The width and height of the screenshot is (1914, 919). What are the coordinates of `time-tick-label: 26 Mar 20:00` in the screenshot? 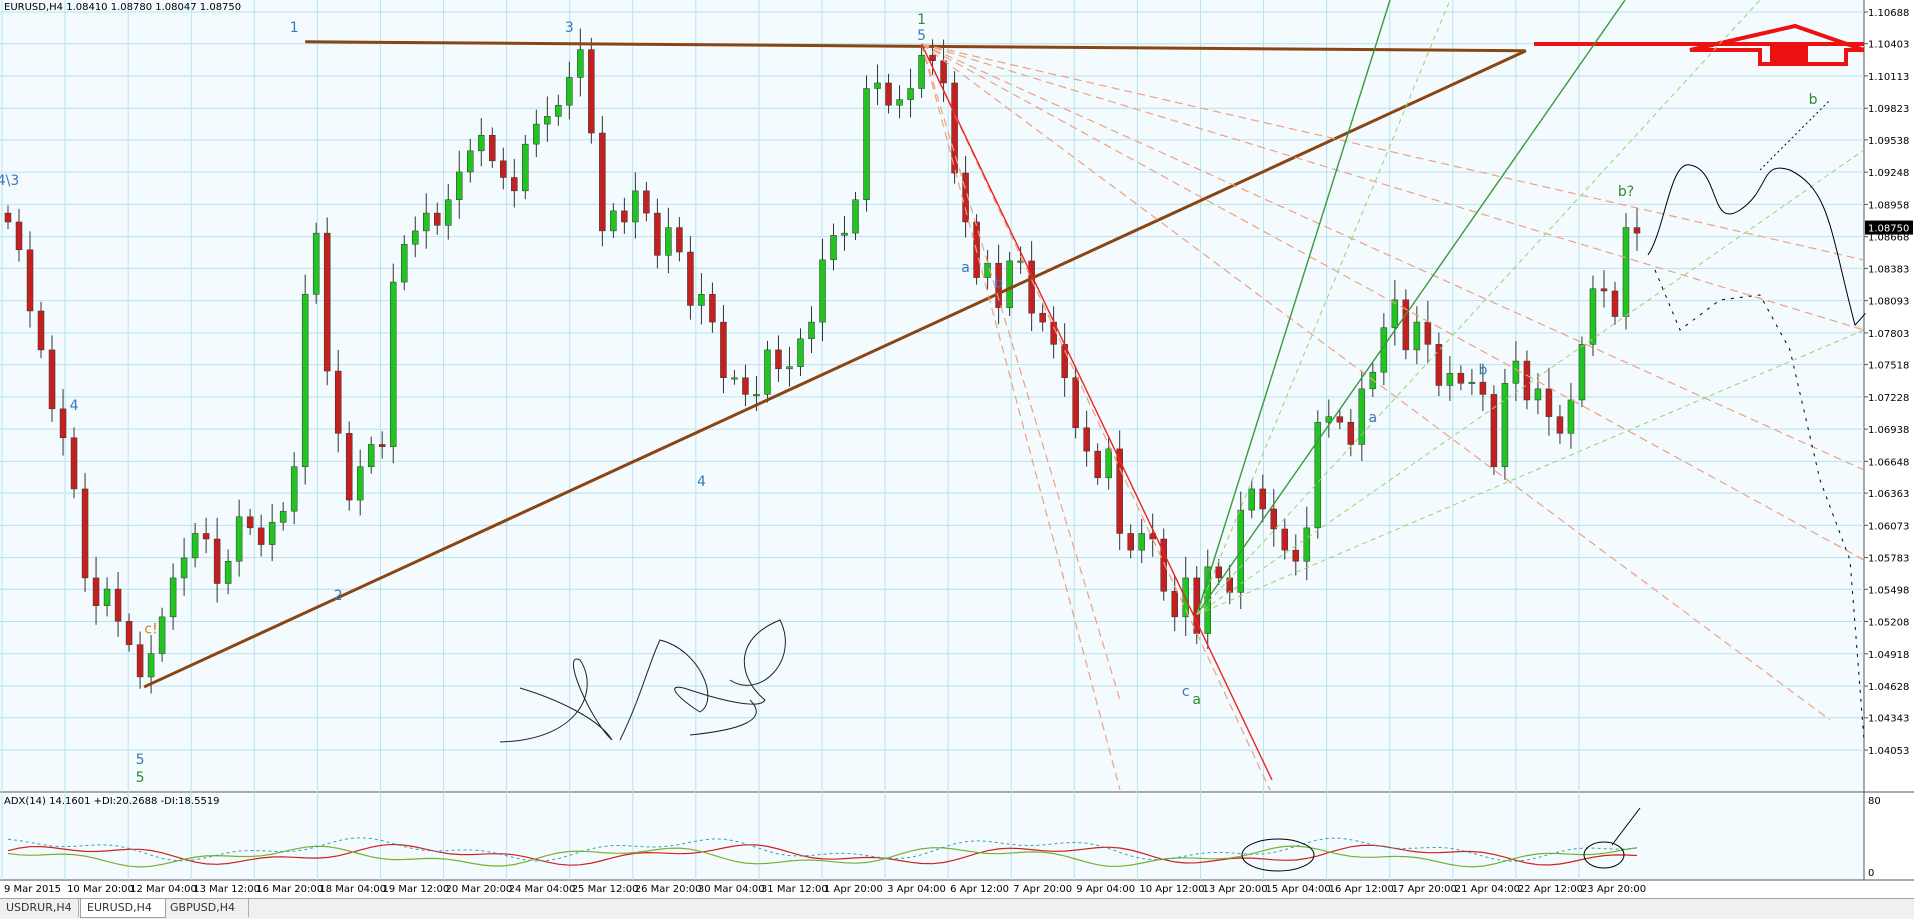 It's located at (668, 889).